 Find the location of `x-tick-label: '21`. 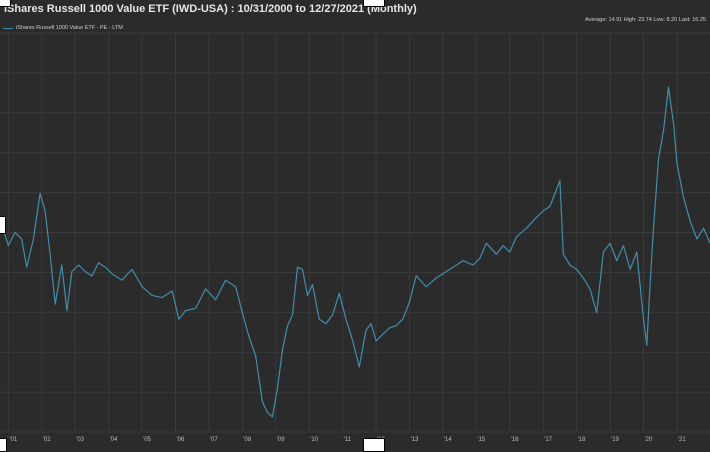

x-tick-label: '21 is located at coordinates (682, 440).